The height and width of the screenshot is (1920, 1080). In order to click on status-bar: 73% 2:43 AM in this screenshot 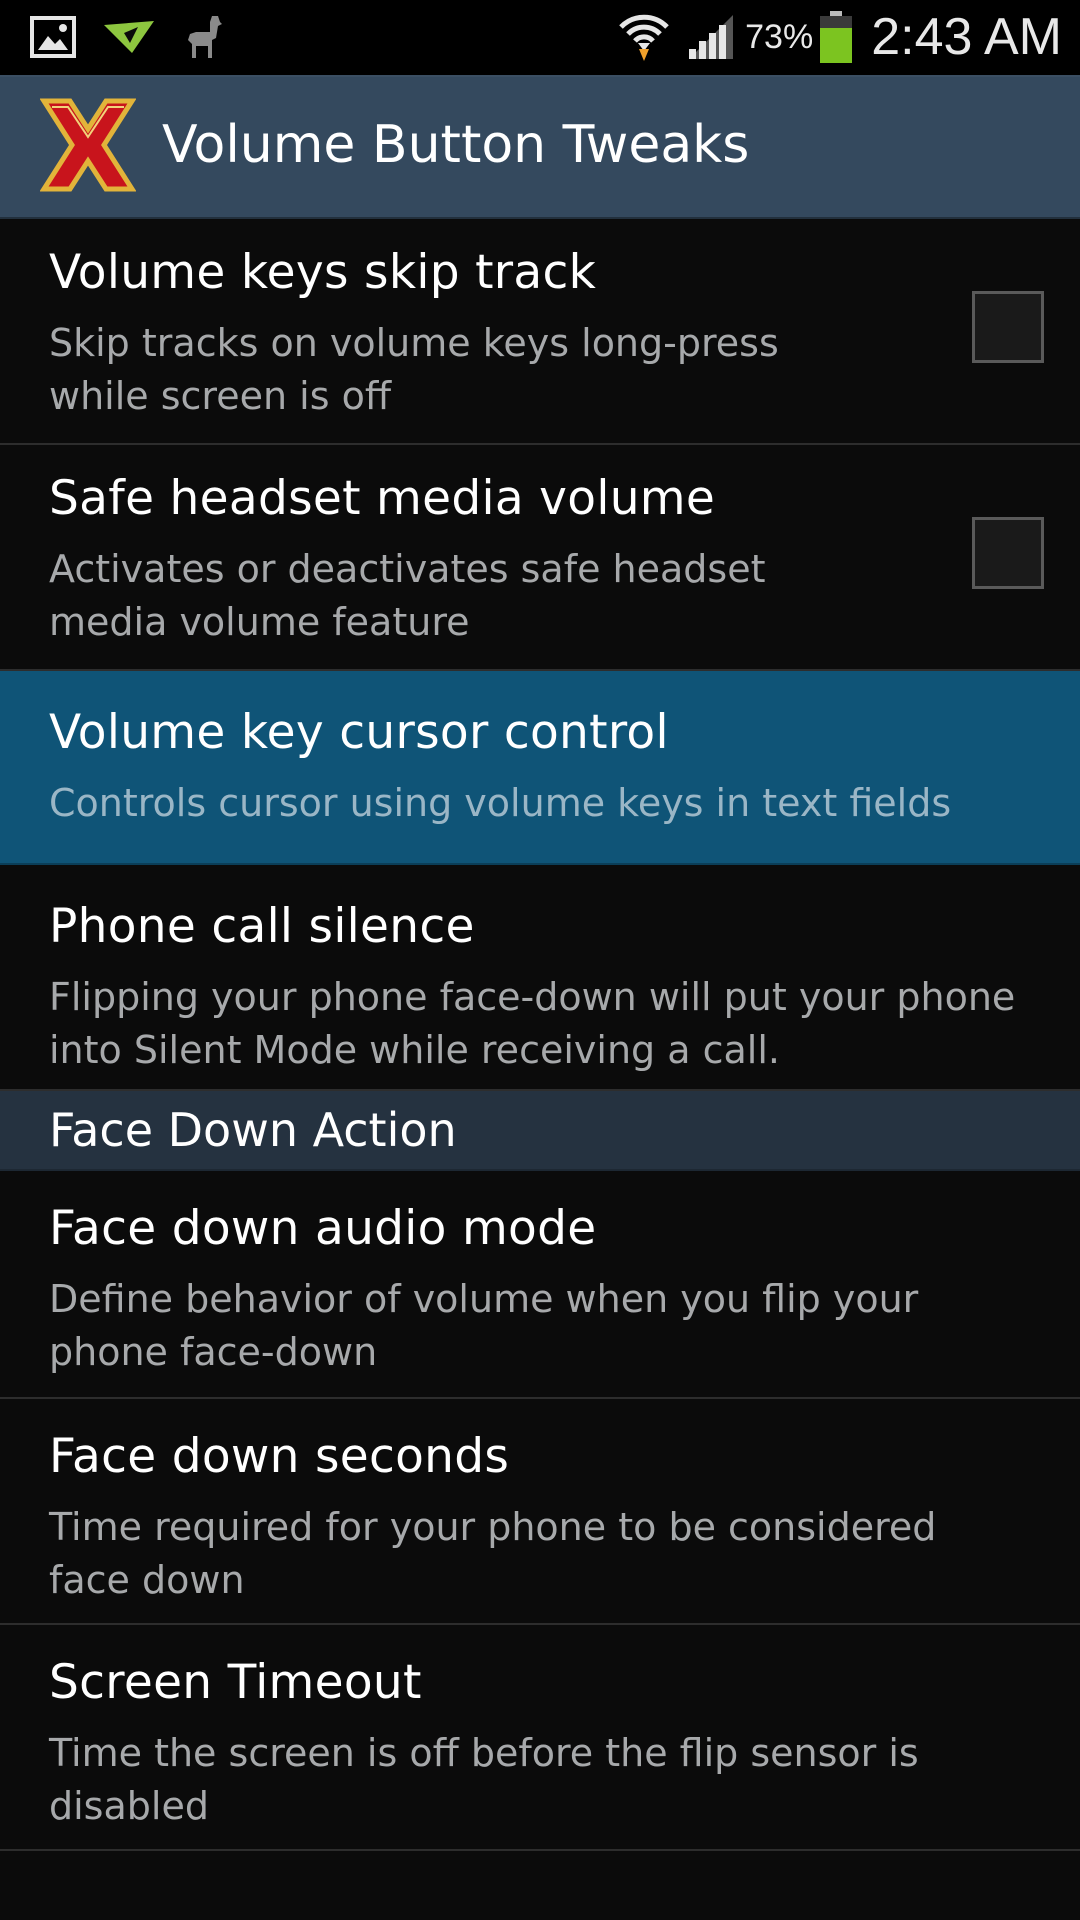, I will do `click(540, 38)`.